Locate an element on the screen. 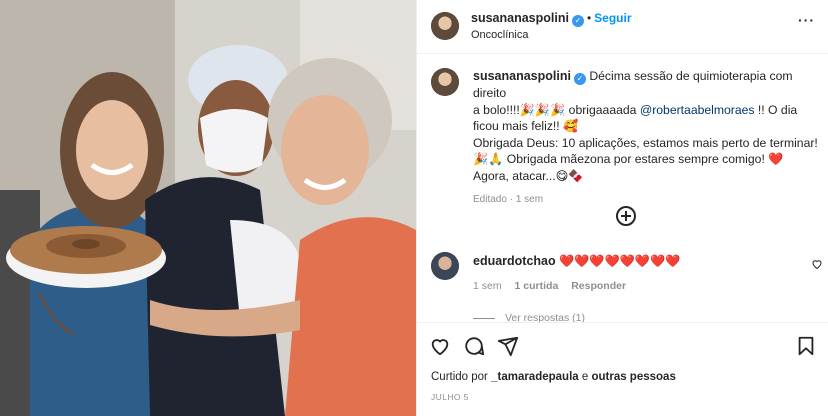  edited-label: Editado is located at coordinates (490, 199).